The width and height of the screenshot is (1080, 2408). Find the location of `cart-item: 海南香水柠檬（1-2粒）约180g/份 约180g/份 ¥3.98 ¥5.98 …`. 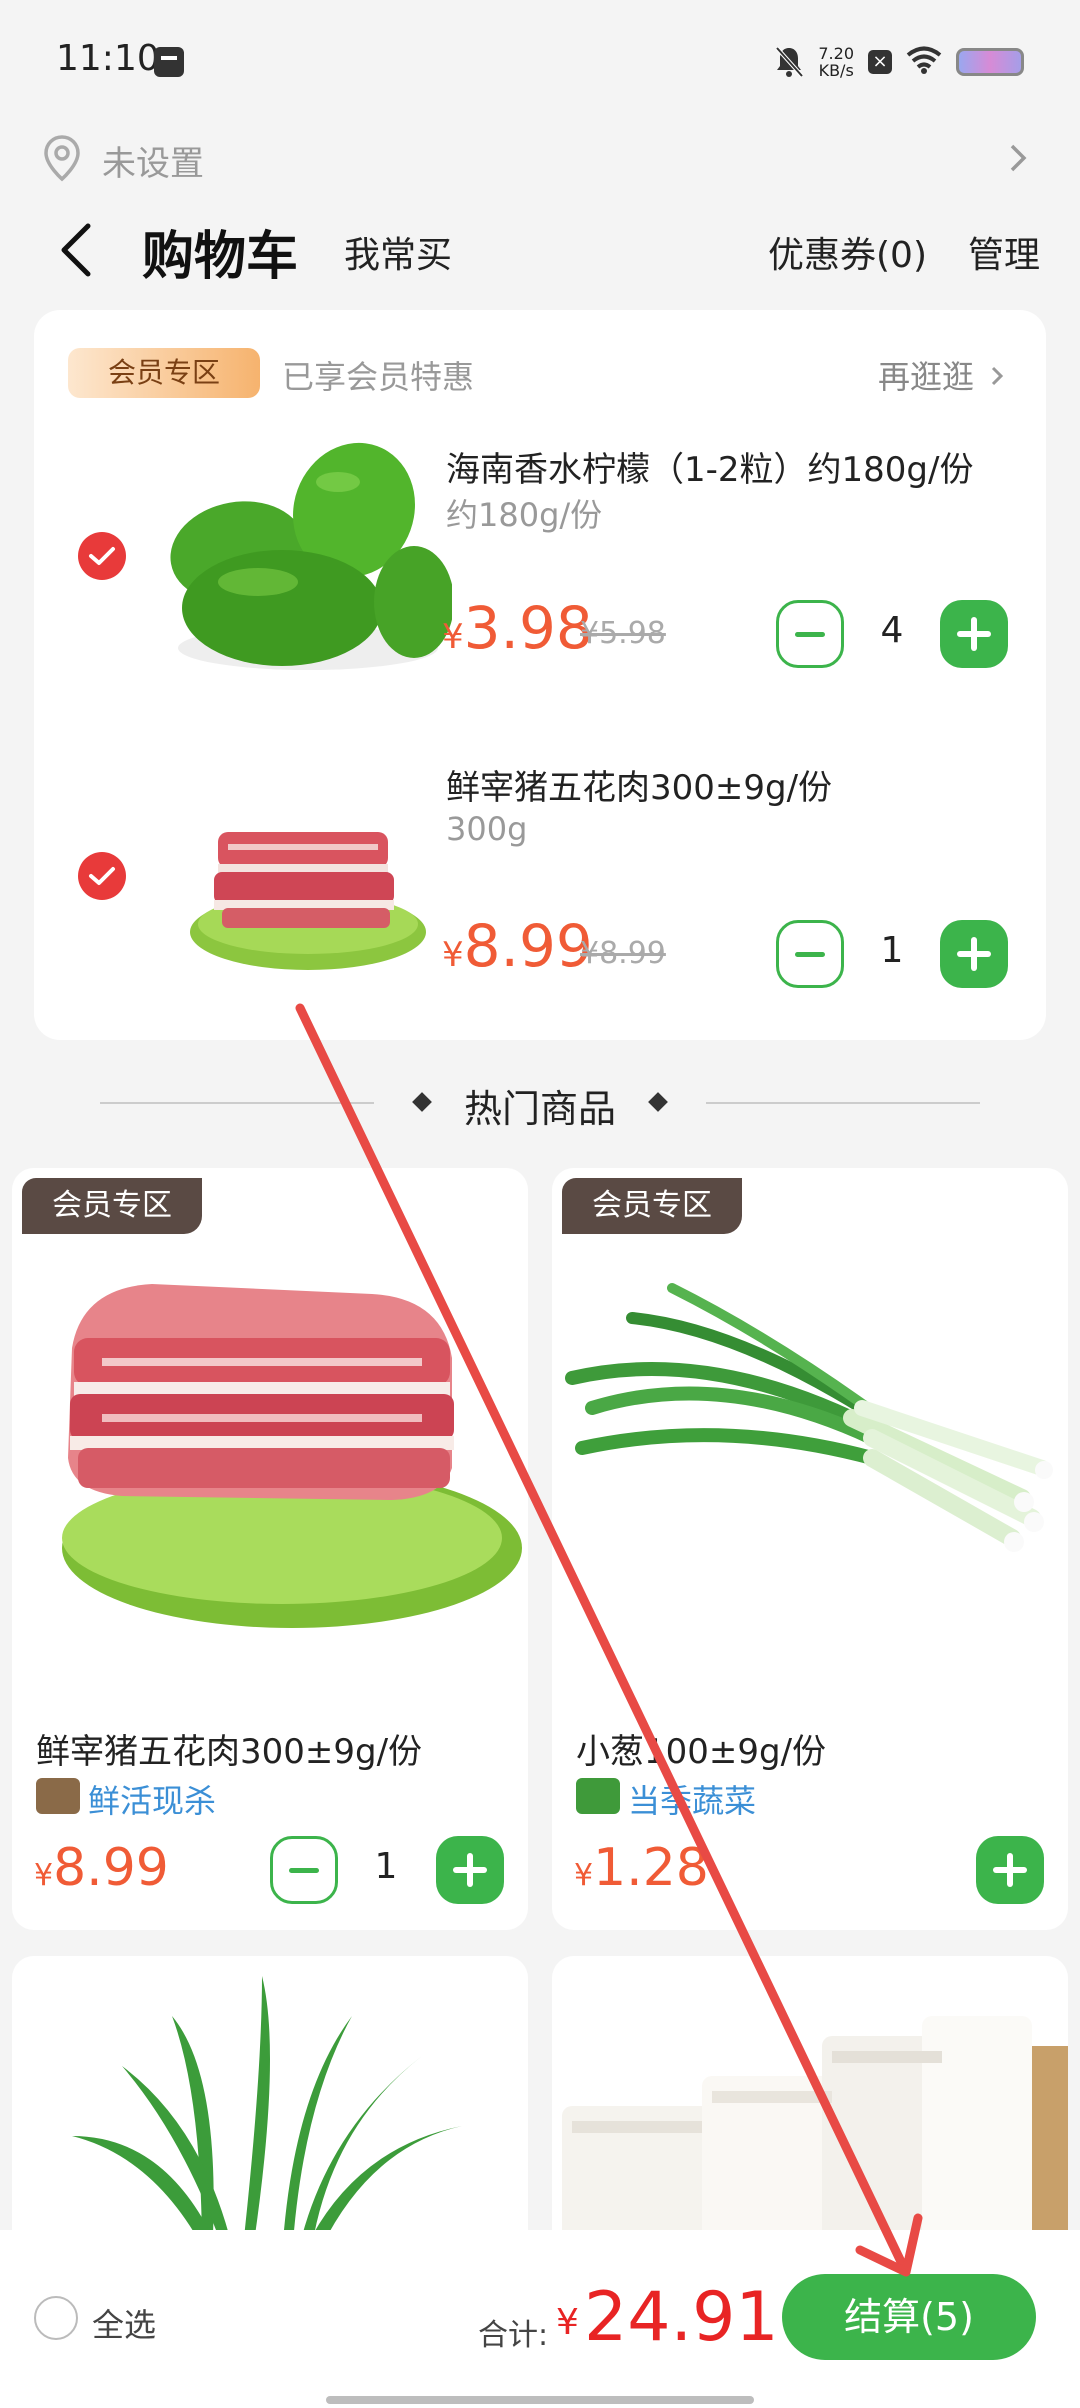

cart-item: 海南香水柠檬（1-2粒）约180g/份 约180g/份 ¥3.98 ¥5.98 … is located at coordinates (540, 560).